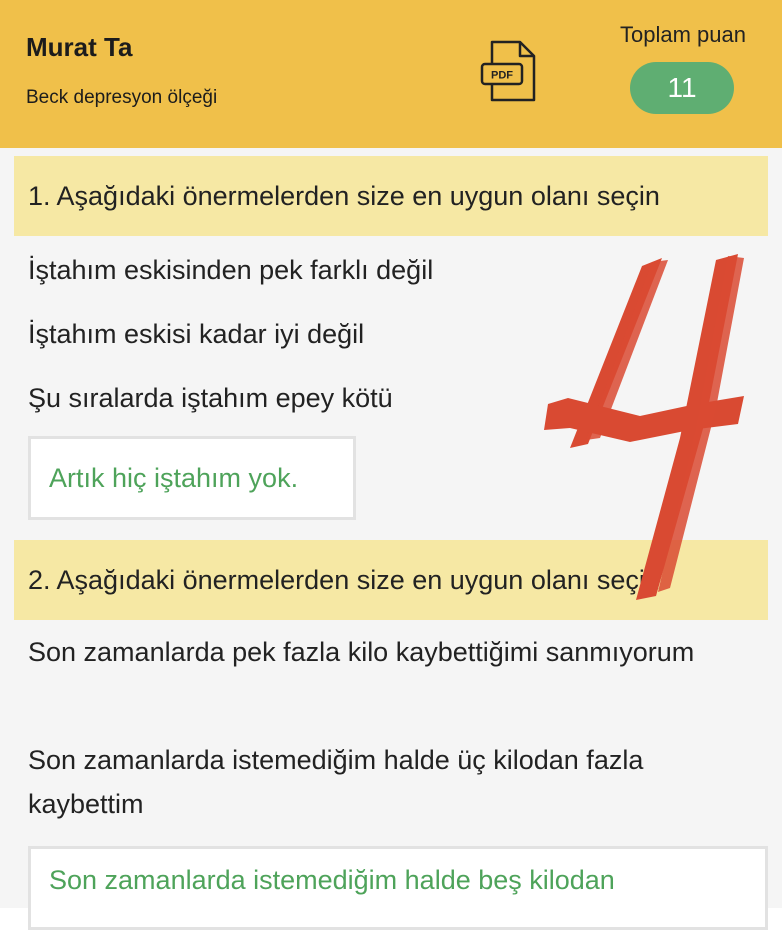 The height and width of the screenshot is (930, 782). I want to click on pdf-export-button: PDF, so click(510, 71).